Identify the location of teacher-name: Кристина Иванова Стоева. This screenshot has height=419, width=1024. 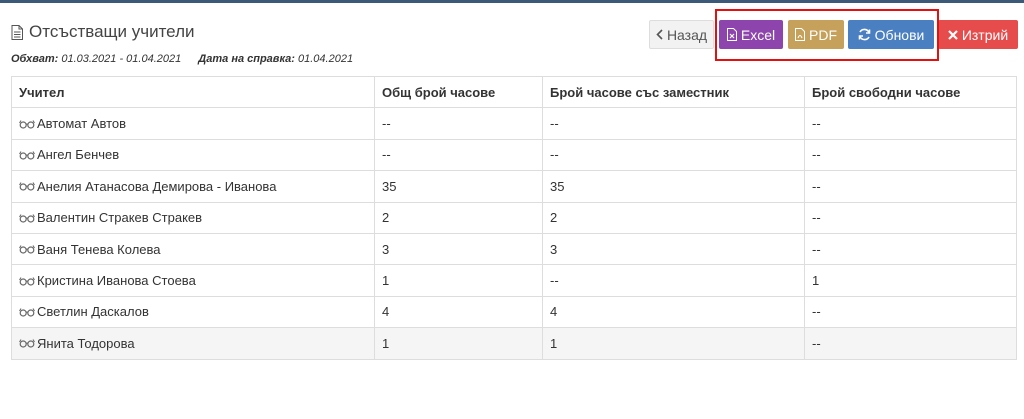
(116, 281).